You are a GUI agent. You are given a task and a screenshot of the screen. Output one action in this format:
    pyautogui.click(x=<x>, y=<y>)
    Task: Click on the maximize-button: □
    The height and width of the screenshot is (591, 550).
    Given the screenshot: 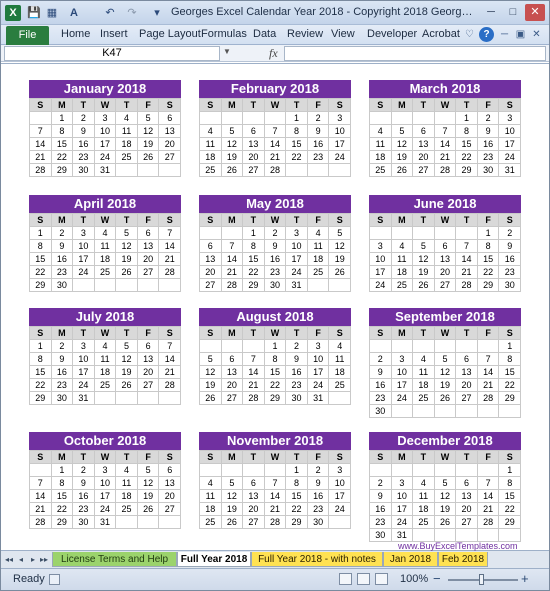 What is the action you would take?
    pyautogui.click(x=513, y=12)
    